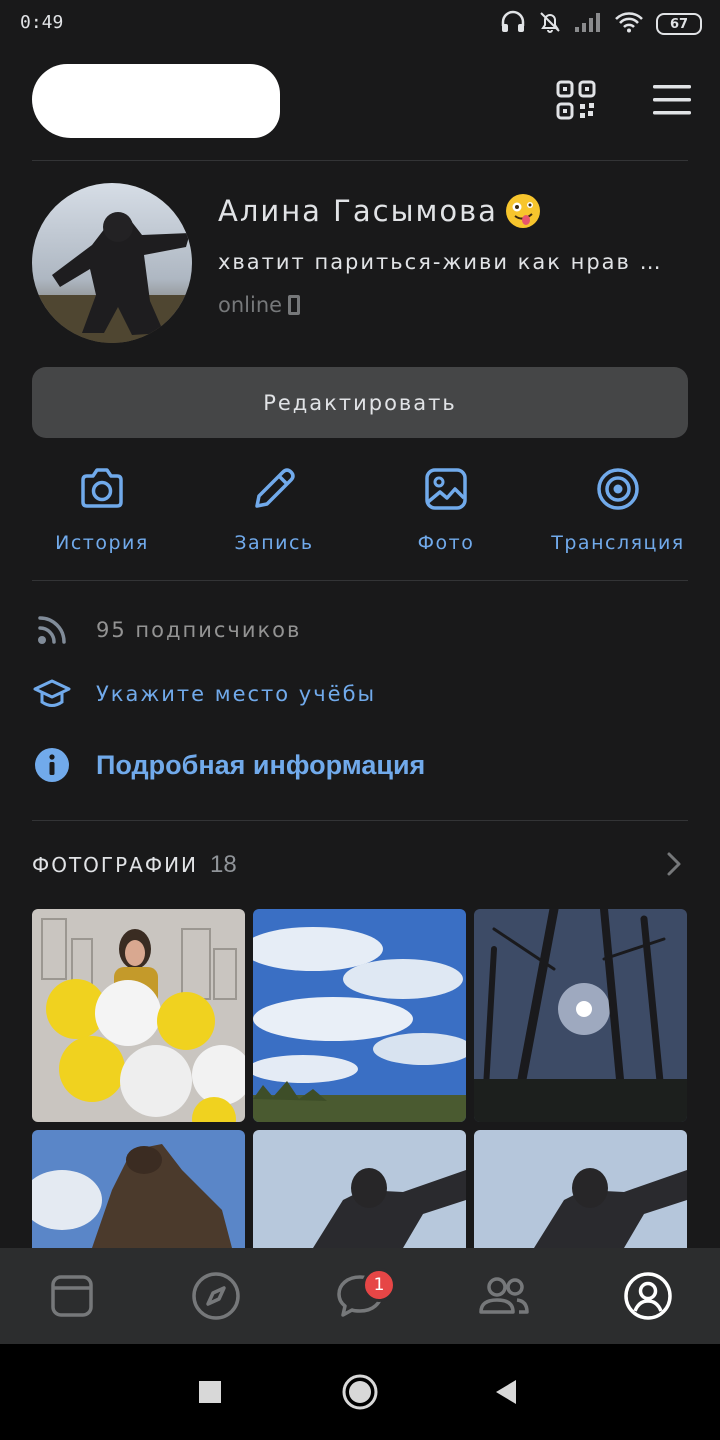 Image resolution: width=720 pixels, height=1440 pixels. I want to click on photos-title: Фотографии, so click(115, 865).